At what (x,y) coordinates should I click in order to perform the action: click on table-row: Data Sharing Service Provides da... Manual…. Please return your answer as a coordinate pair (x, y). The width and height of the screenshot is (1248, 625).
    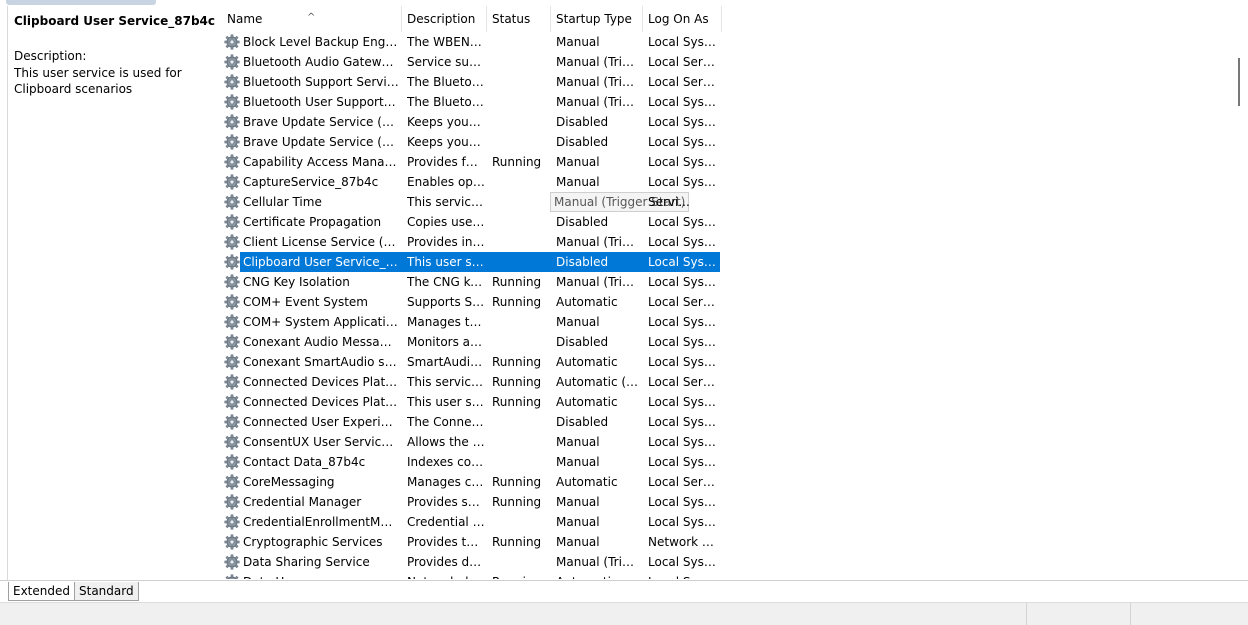
    Looking at the image, I should click on (472, 562).